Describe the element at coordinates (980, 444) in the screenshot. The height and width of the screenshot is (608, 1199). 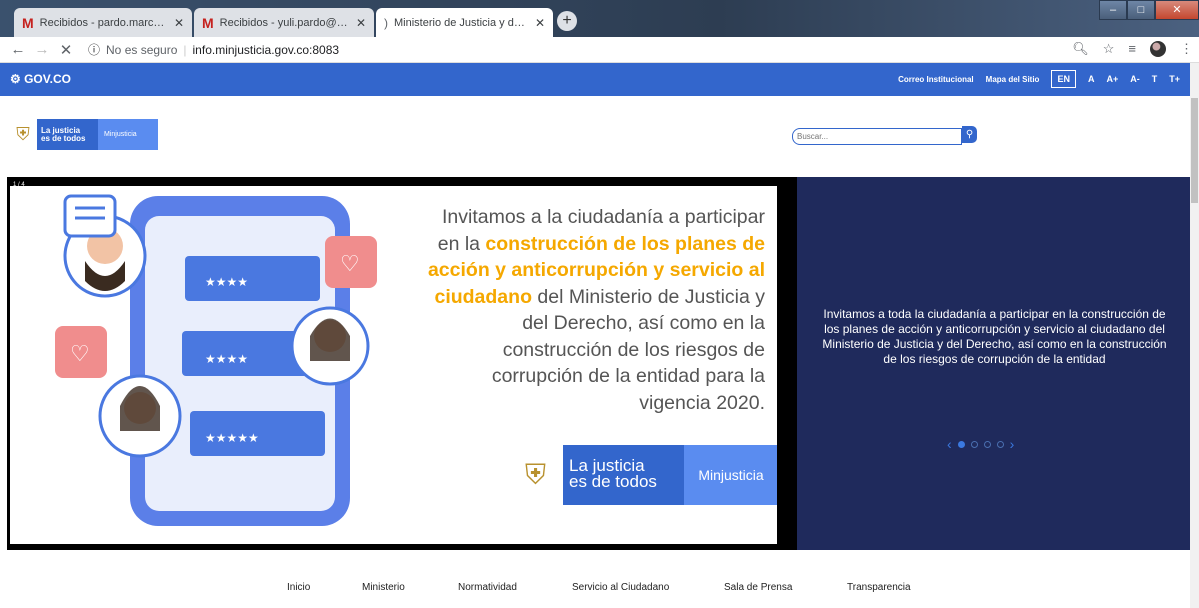
I see `carousel-controls: ‹ ›` at that location.